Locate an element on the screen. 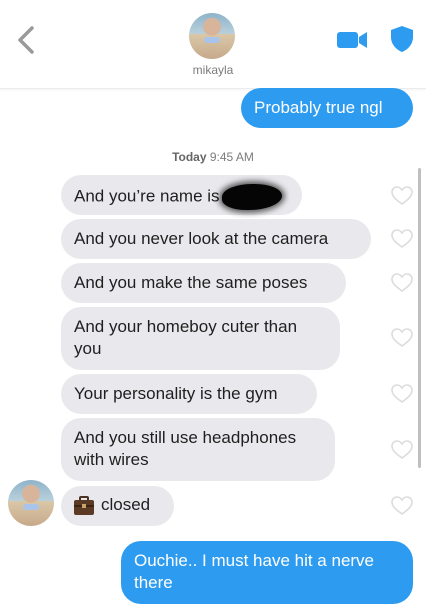 This screenshot has width=426, height=606. message-text: And you’re name is is located at coordinates (147, 196).